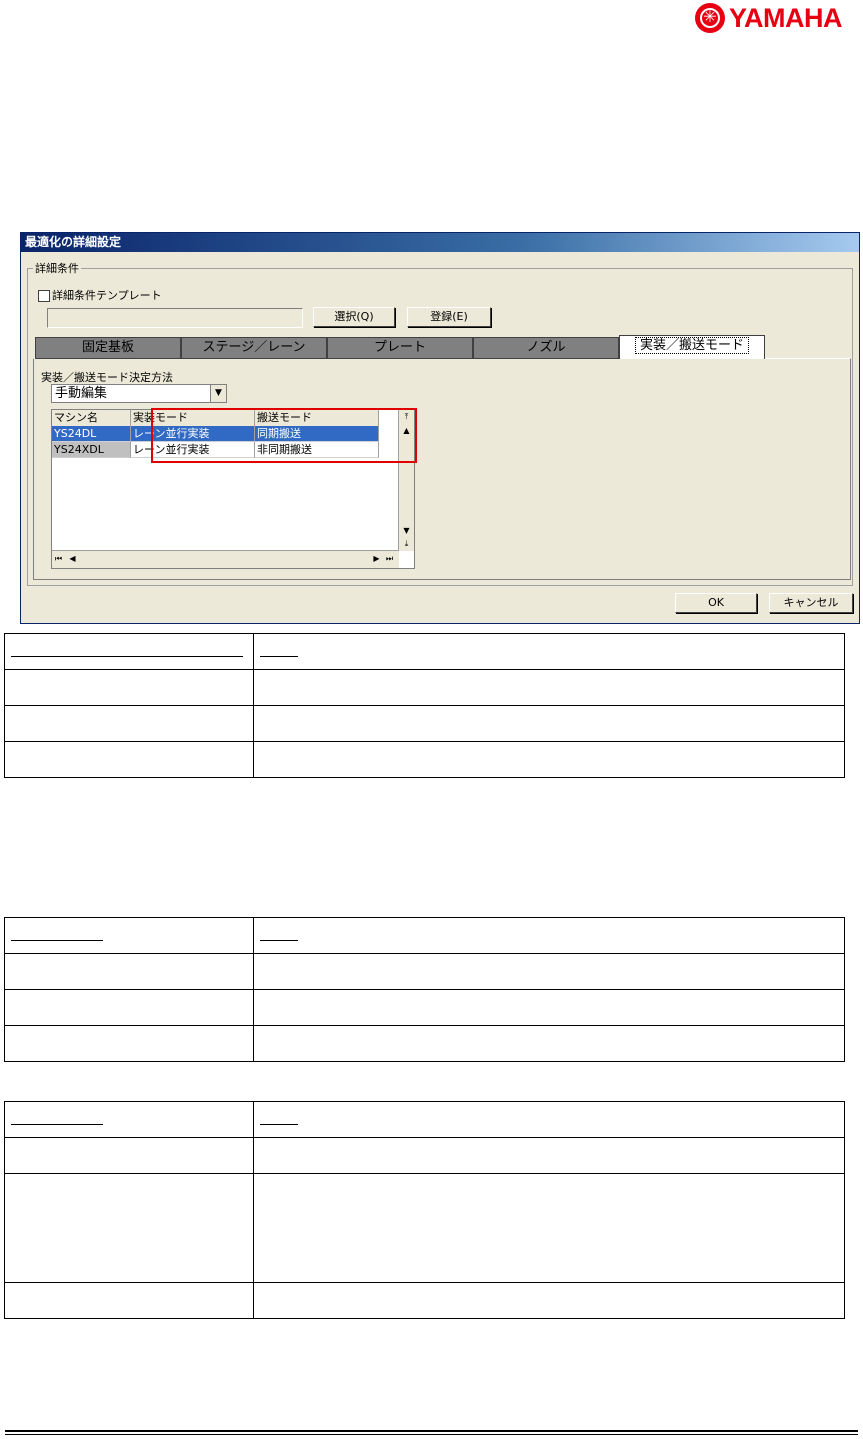 The image size is (863, 1439). I want to click on row2-machine: YS24XDL, so click(91, 450).